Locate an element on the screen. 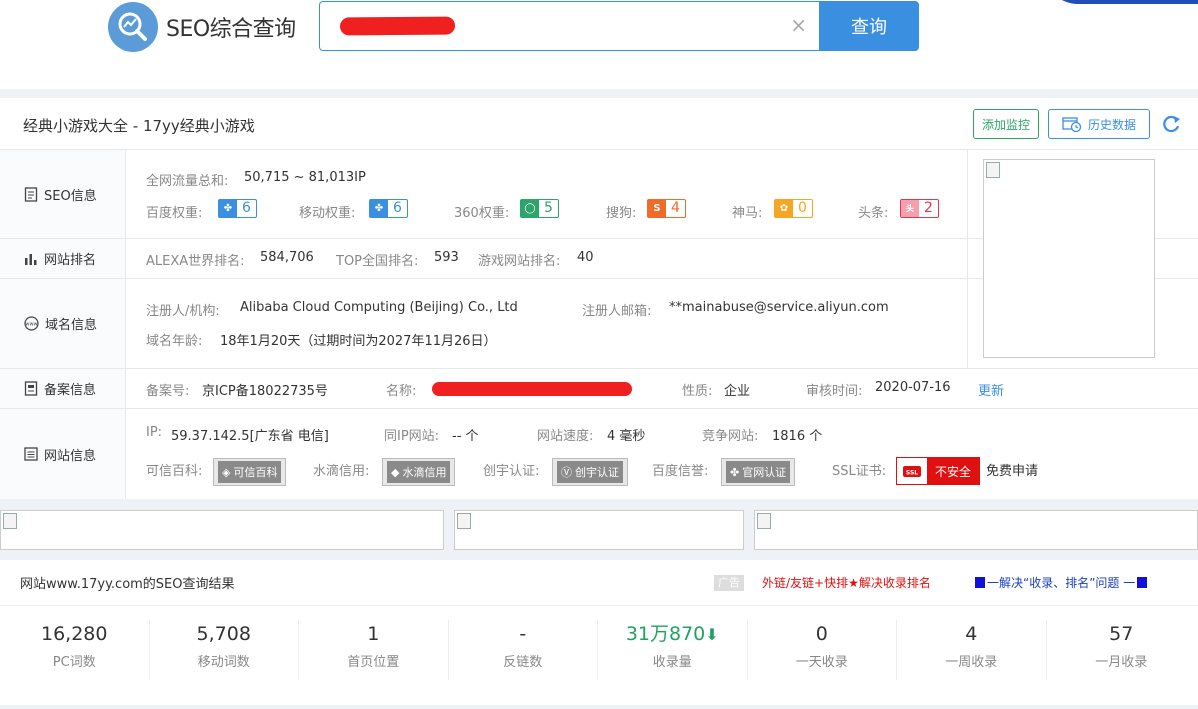  document-icon is located at coordinates (31, 194).